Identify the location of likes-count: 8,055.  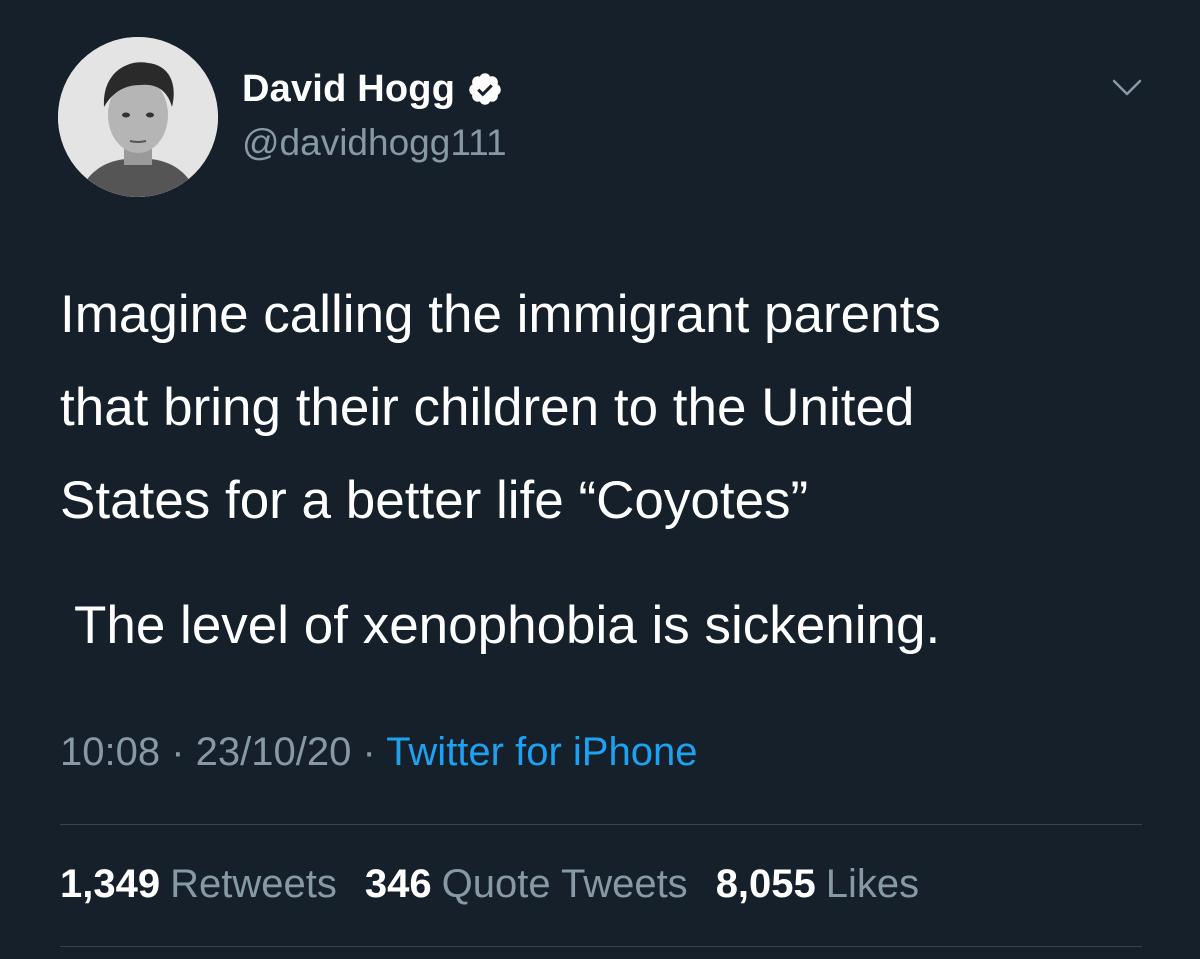
(765, 884).